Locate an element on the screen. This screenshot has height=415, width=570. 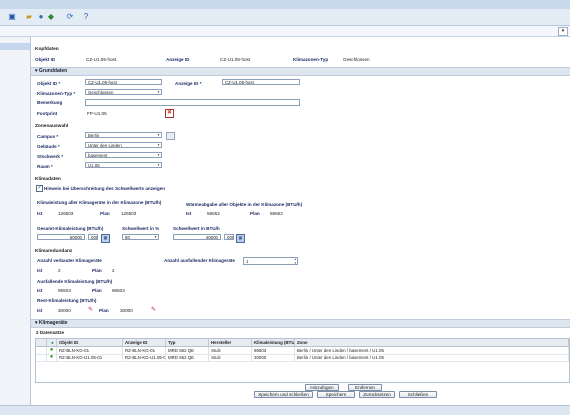
kopfdaten-title: Kopfdaten is located at coordinates (47, 49).